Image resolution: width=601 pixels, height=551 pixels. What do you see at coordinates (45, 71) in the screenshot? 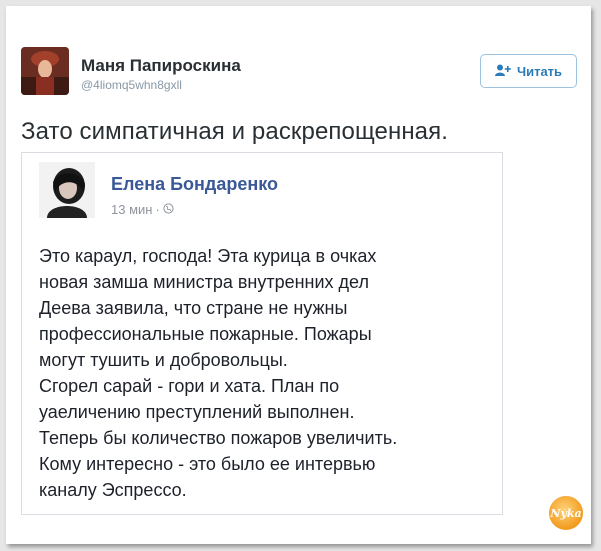
I see `author-avatar` at bounding box center [45, 71].